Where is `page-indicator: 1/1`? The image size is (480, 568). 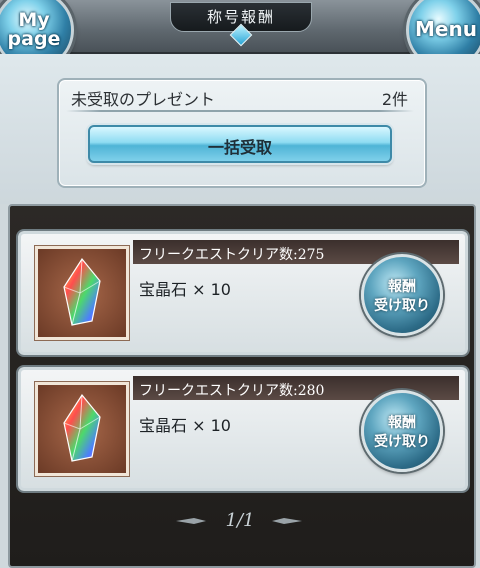
page-indicator: 1/1 is located at coordinates (240, 520).